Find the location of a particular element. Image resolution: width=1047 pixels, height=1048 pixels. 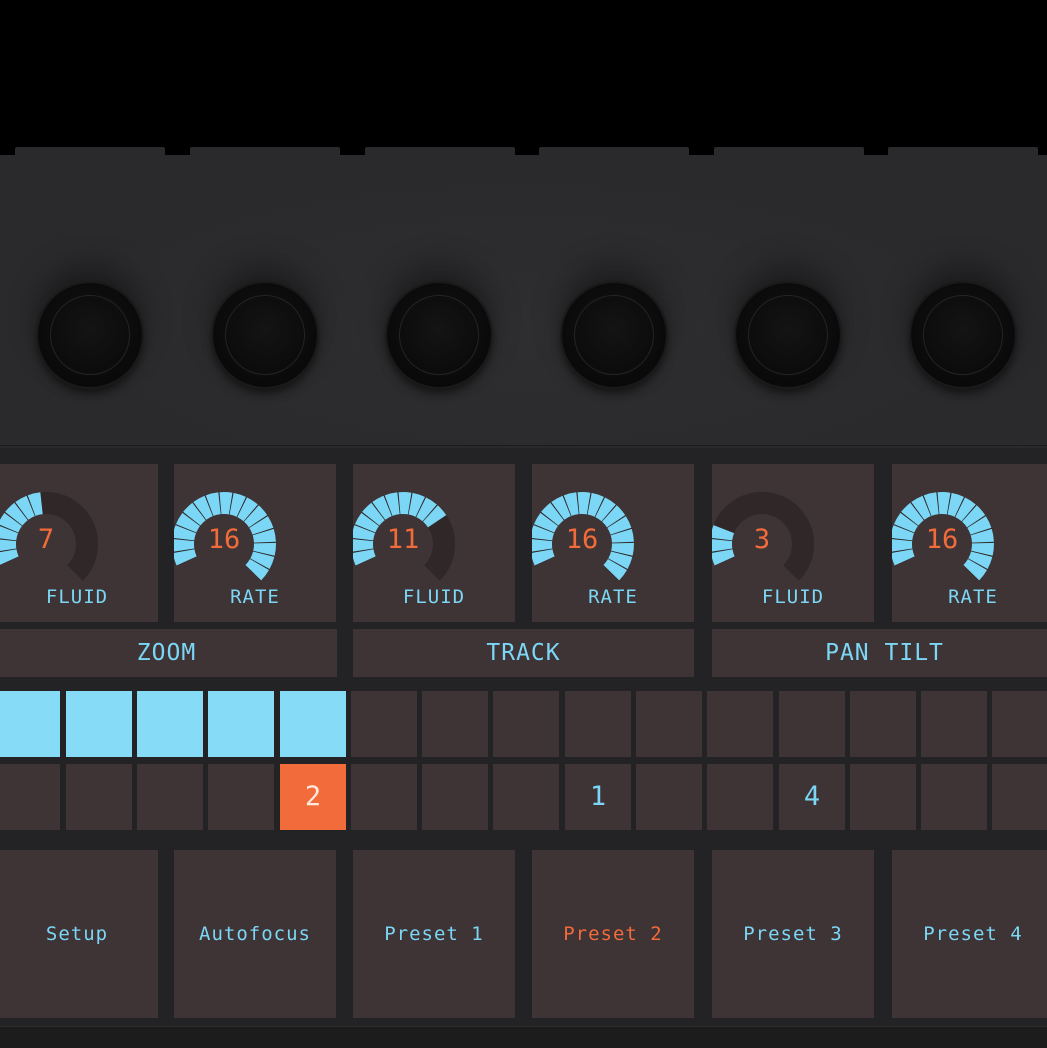

pad-r1-c1 is located at coordinates (30, 724).